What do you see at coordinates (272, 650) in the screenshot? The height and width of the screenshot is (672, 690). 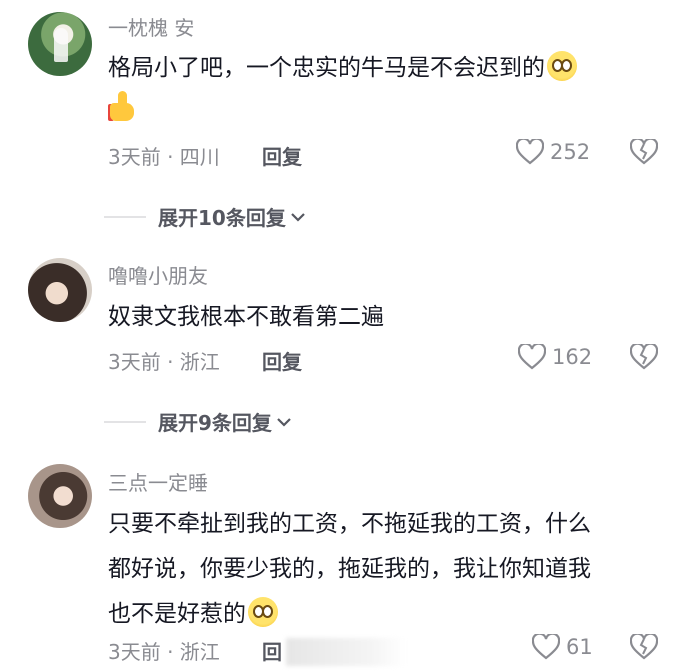 I see `reply-button: 回` at bounding box center [272, 650].